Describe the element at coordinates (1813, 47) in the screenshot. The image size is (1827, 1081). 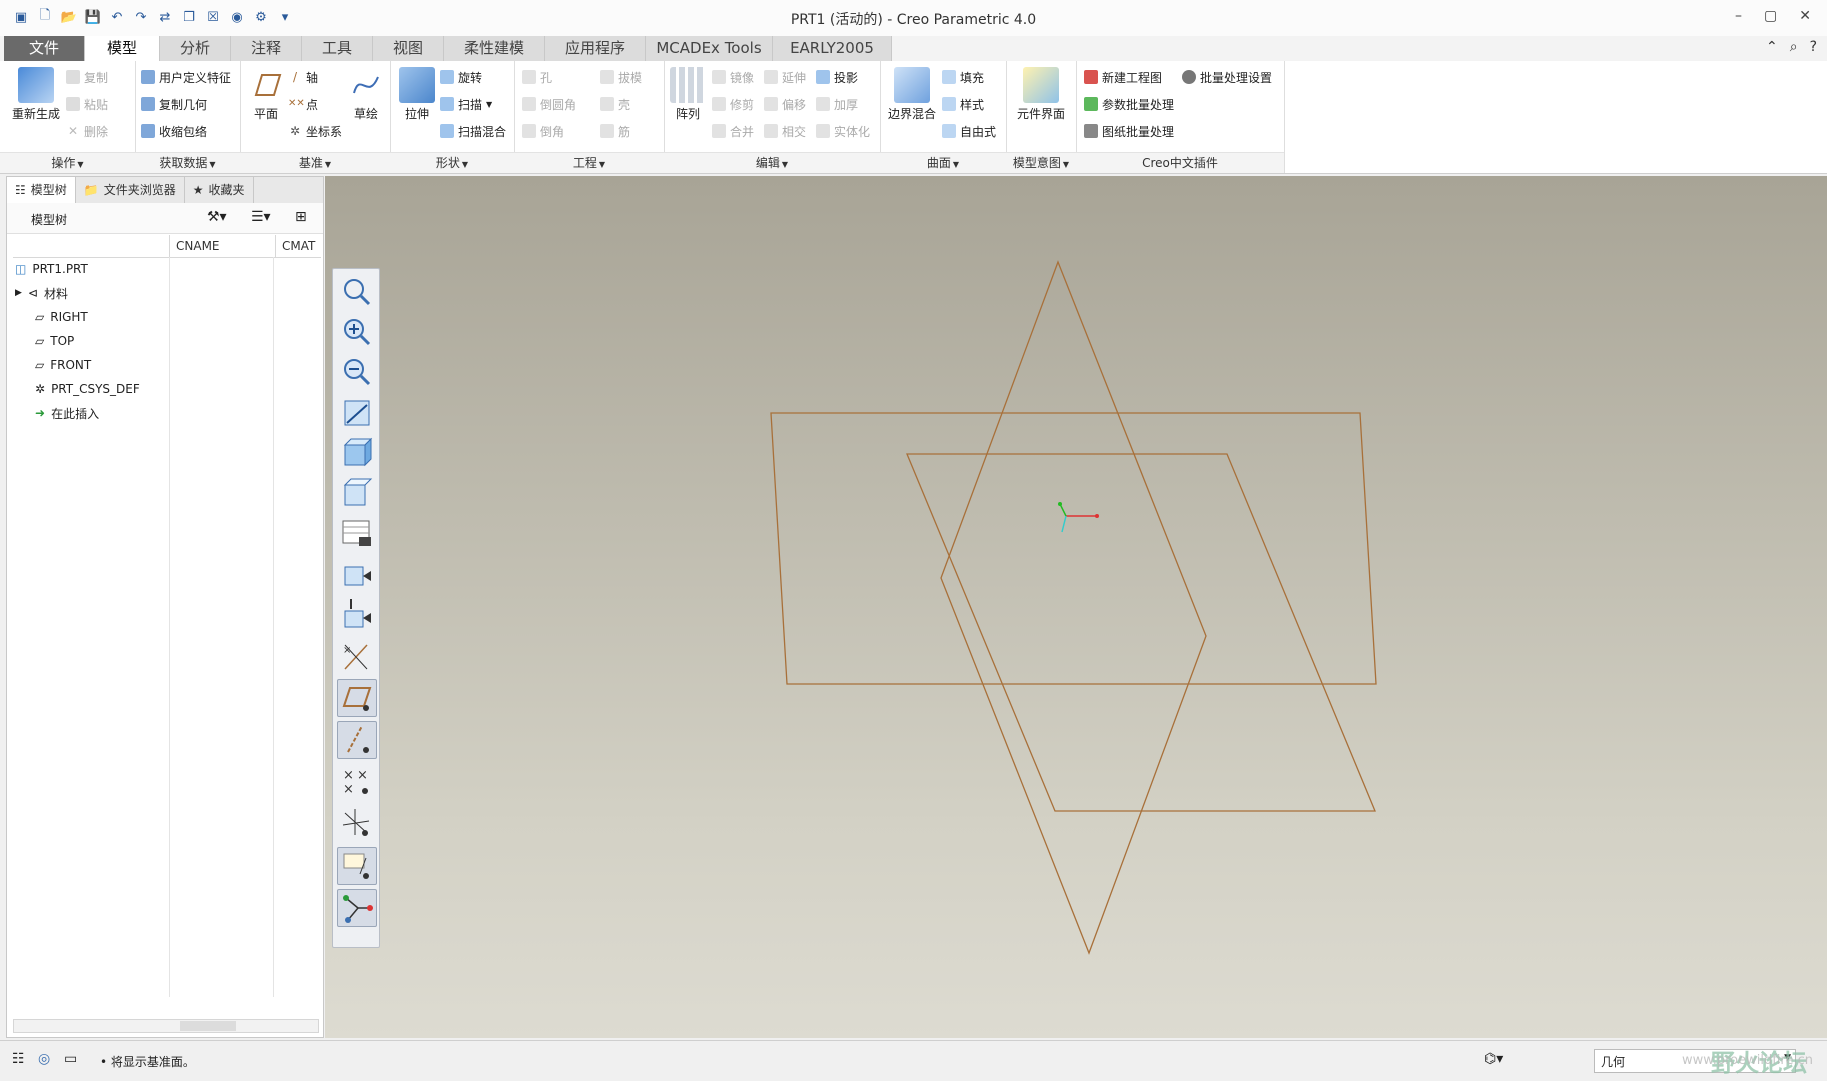
I see `help-icon: ?` at that location.